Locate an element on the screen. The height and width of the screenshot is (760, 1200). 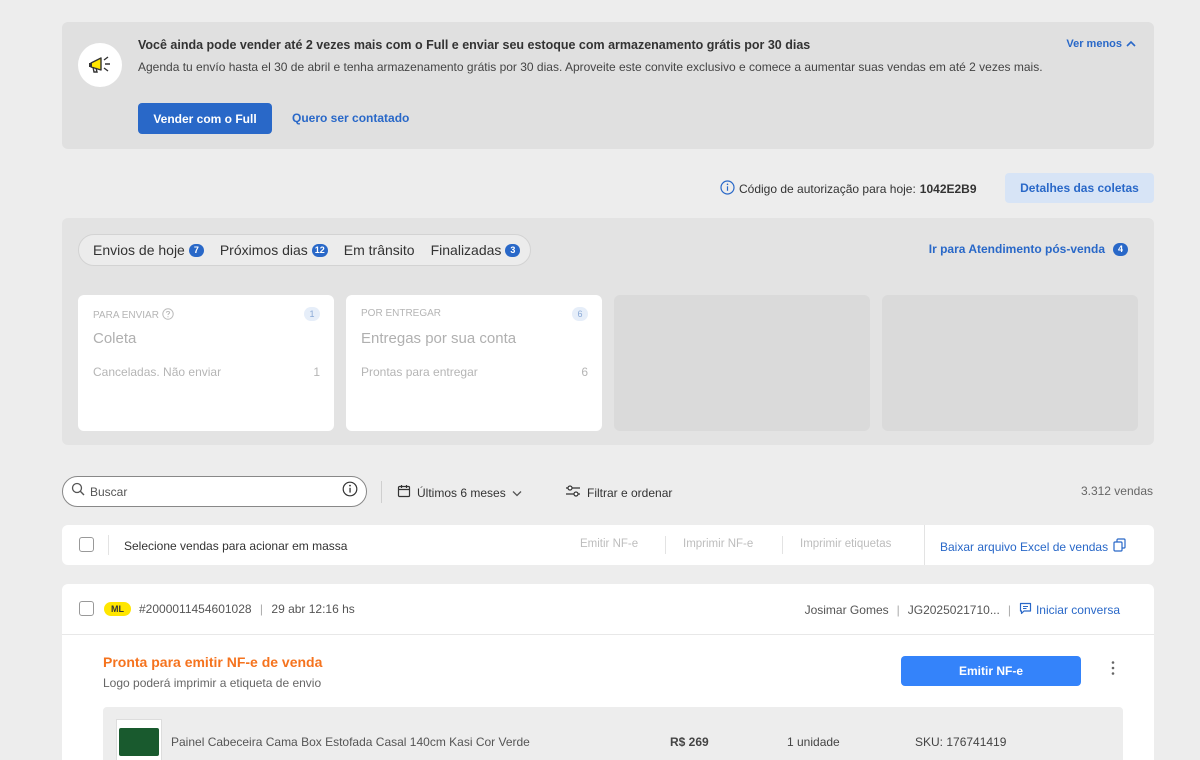
card-row-label: Prontas para entregar is located at coordinates (419, 372).